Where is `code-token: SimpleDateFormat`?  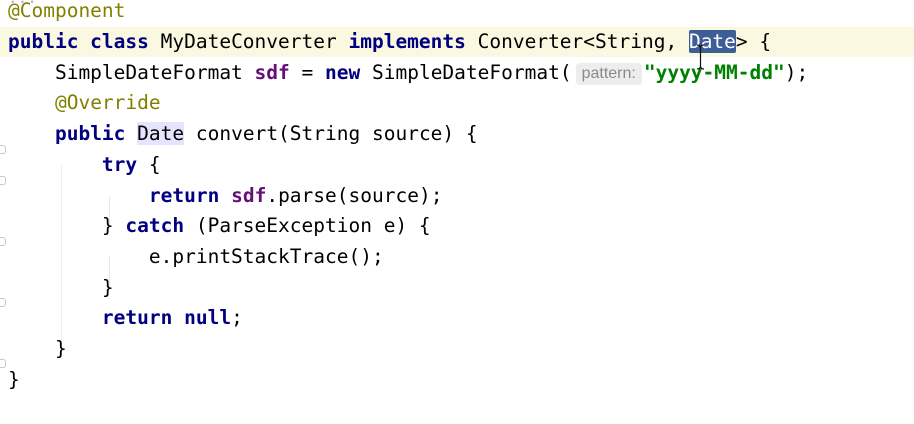 code-token: SimpleDateFormat is located at coordinates (131, 72).